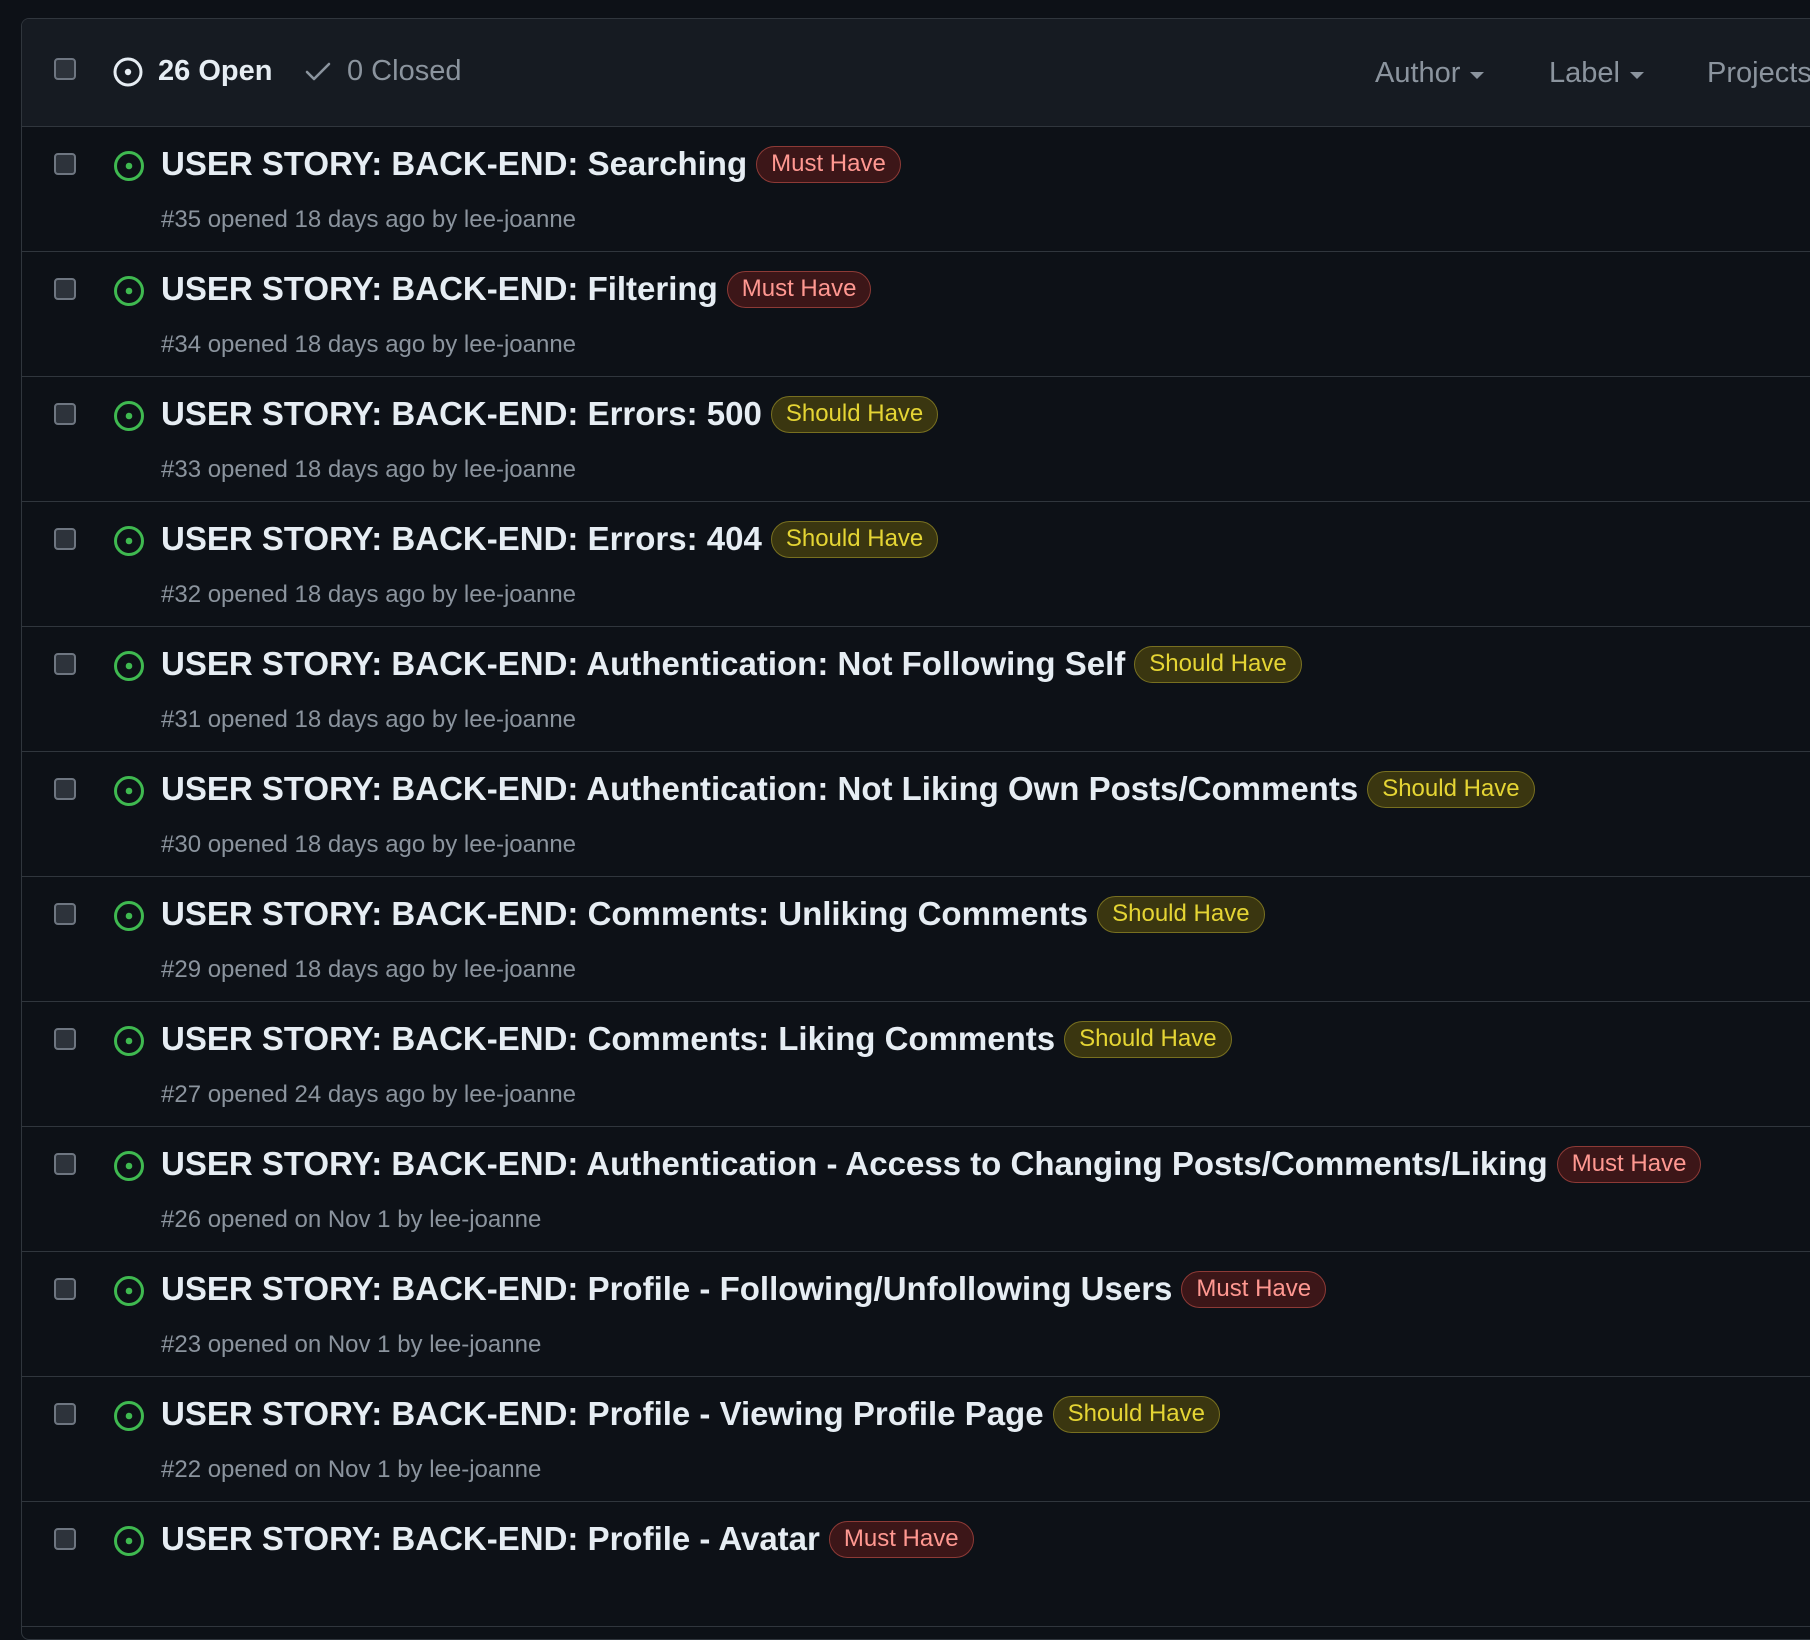  I want to click on issue-meta: #27 opened 24 days ago by lee-joanne, so click(369, 1094).